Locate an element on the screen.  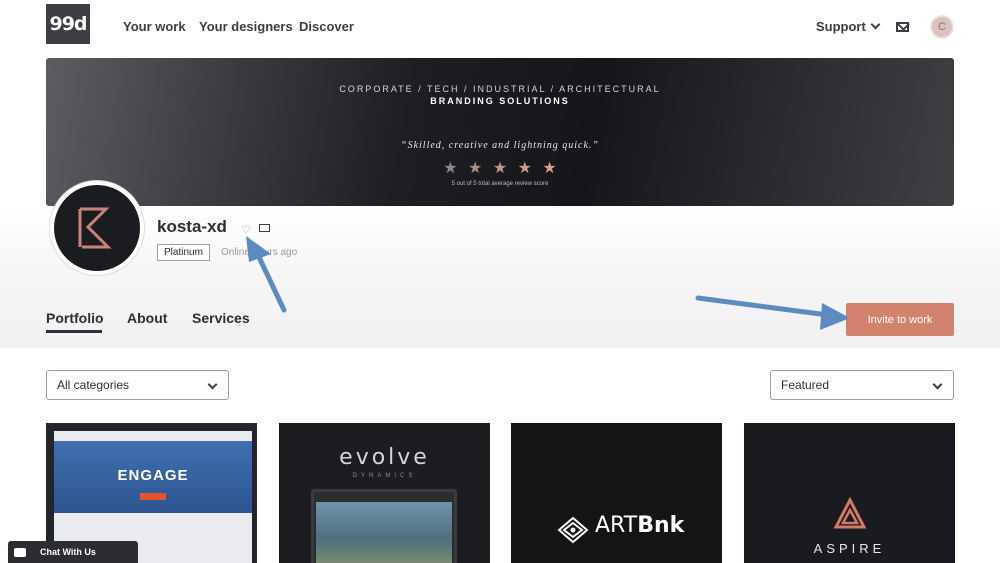
designer-avatar is located at coordinates (97, 228).